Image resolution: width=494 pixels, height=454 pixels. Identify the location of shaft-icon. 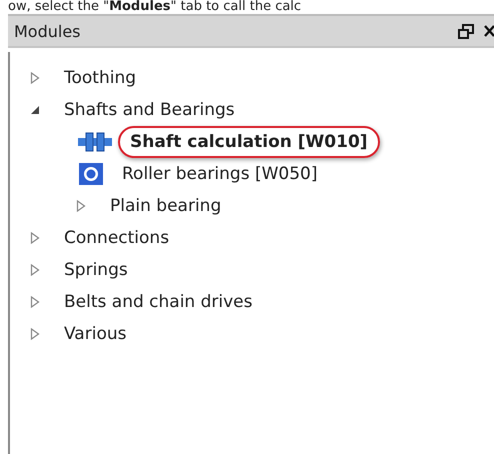
(95, 142).